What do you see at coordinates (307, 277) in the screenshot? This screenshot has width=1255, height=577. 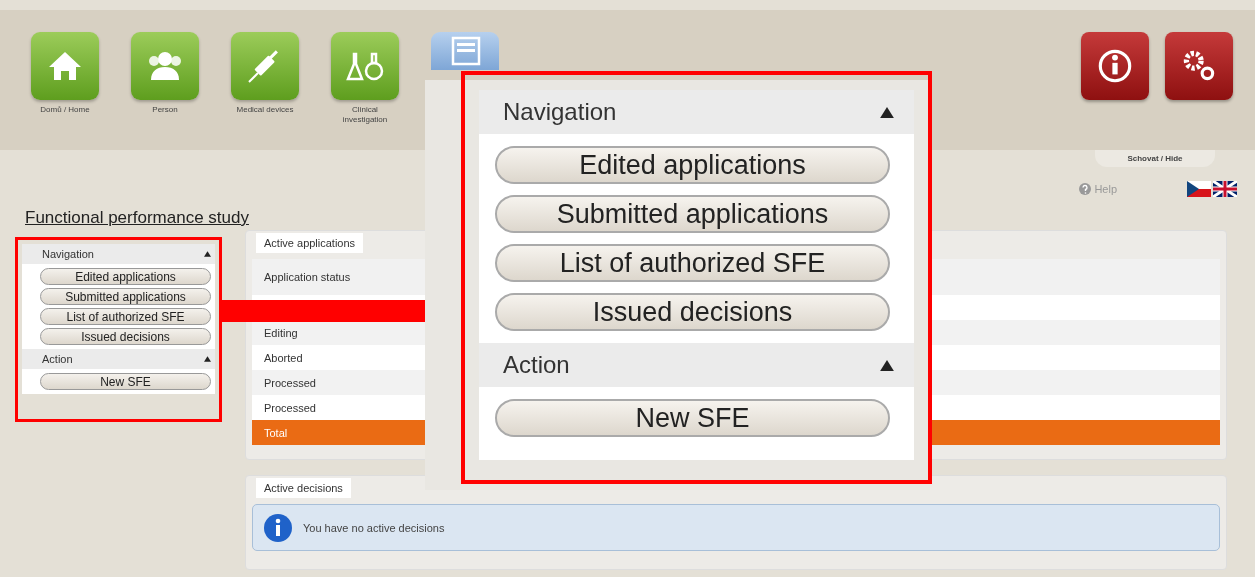 I see `column-header: Application status` at bounding box center [307, 277].